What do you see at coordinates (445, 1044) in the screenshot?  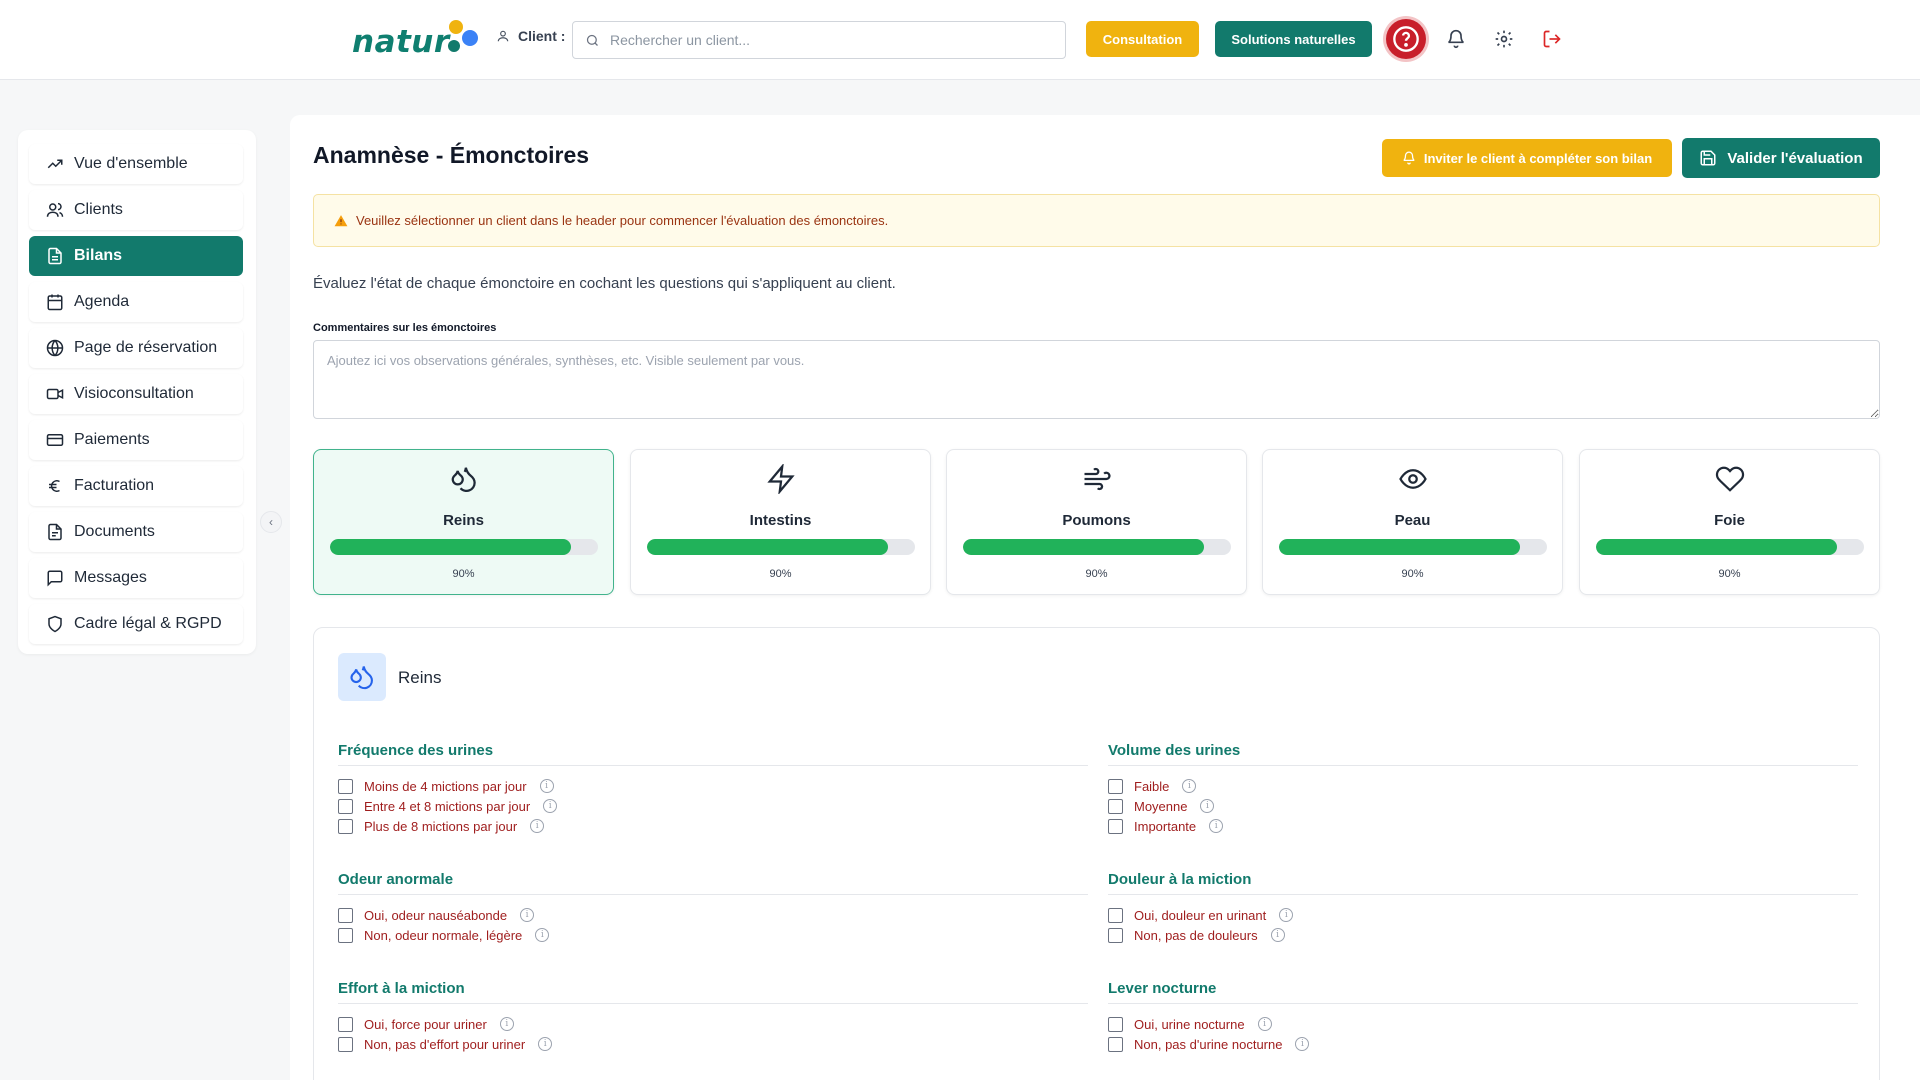 I see `option-label: Non, pas d'effort pour uriner` at bounding box center [445, 1044].